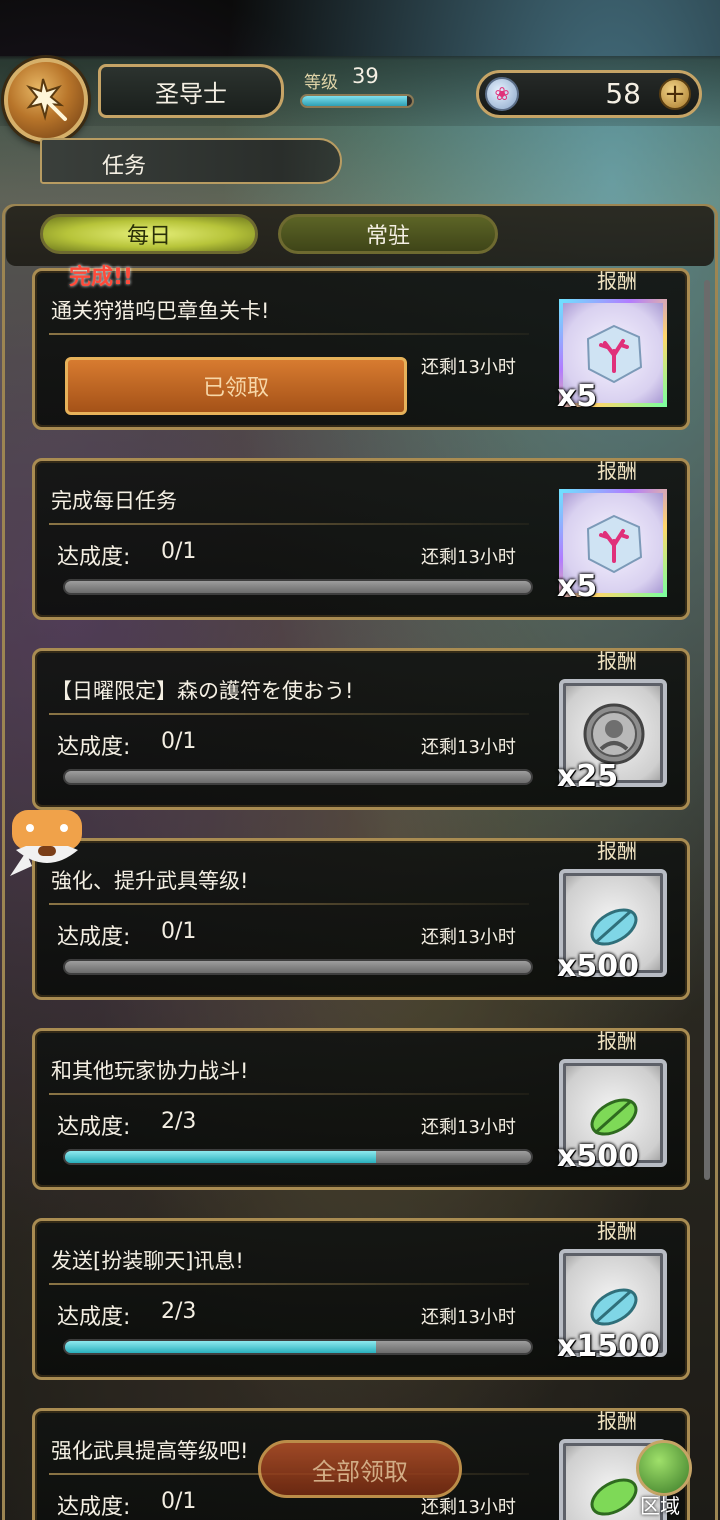  What do you see at coordinates (101, 277) in the screenshot?
I see `complete-tag: 完成!!` at bounding box center [101, 277].